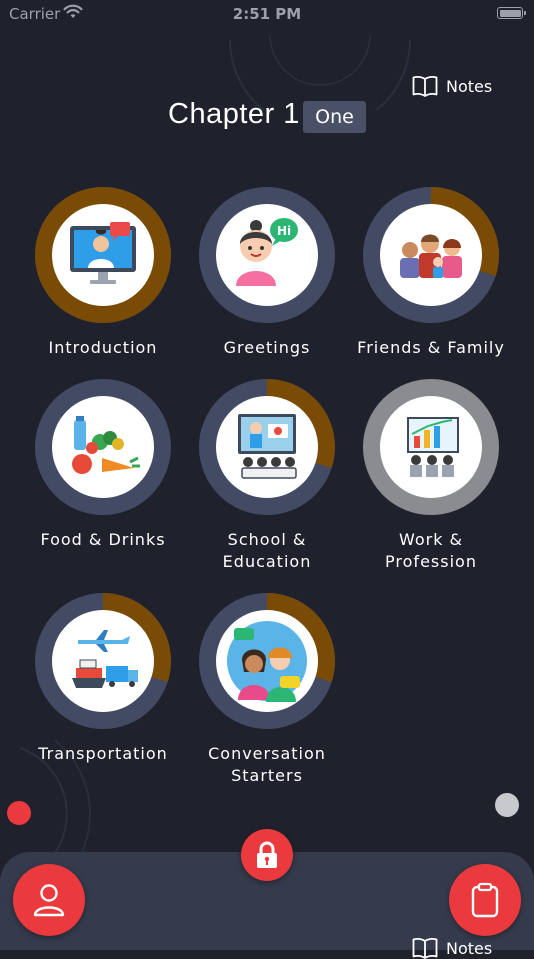 This screenshot has width=534, height=959. I want to click on family-group-icon, so click(431, 255).